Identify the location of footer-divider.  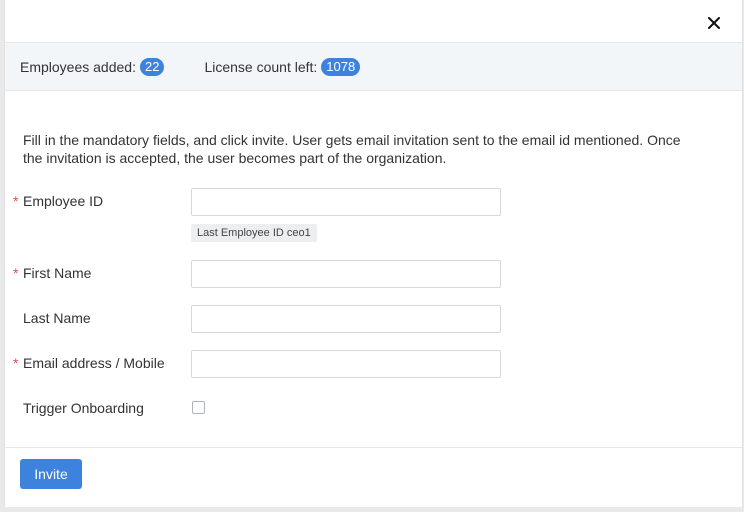
(373, 447).